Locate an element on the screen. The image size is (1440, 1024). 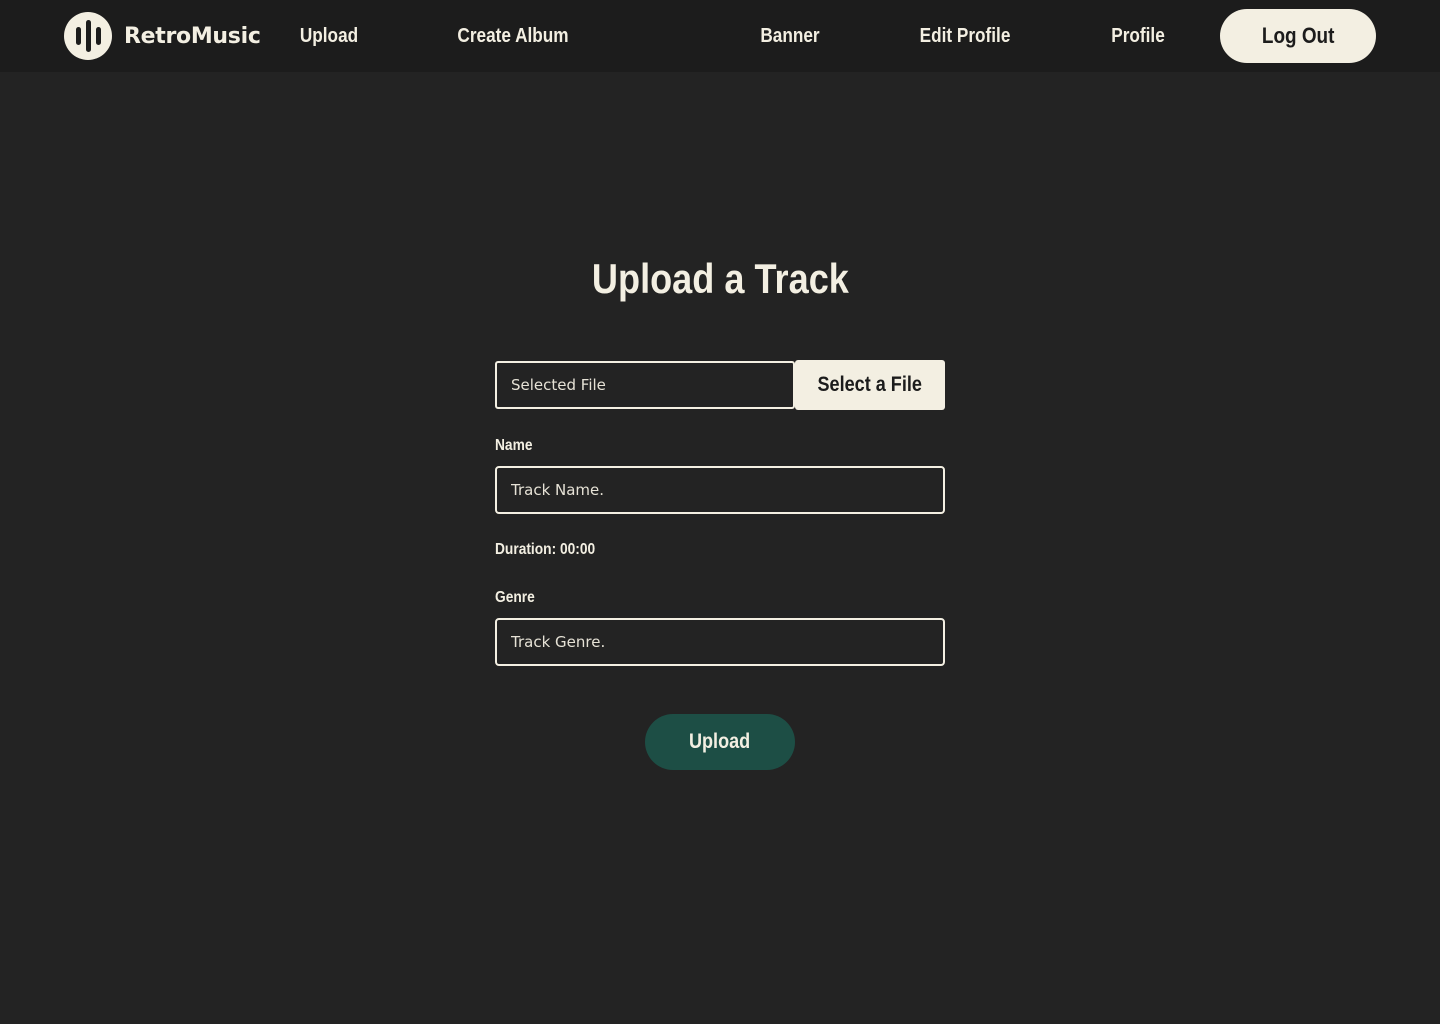
select-file-button-label: Select a File is located at coordinates (870, 384).